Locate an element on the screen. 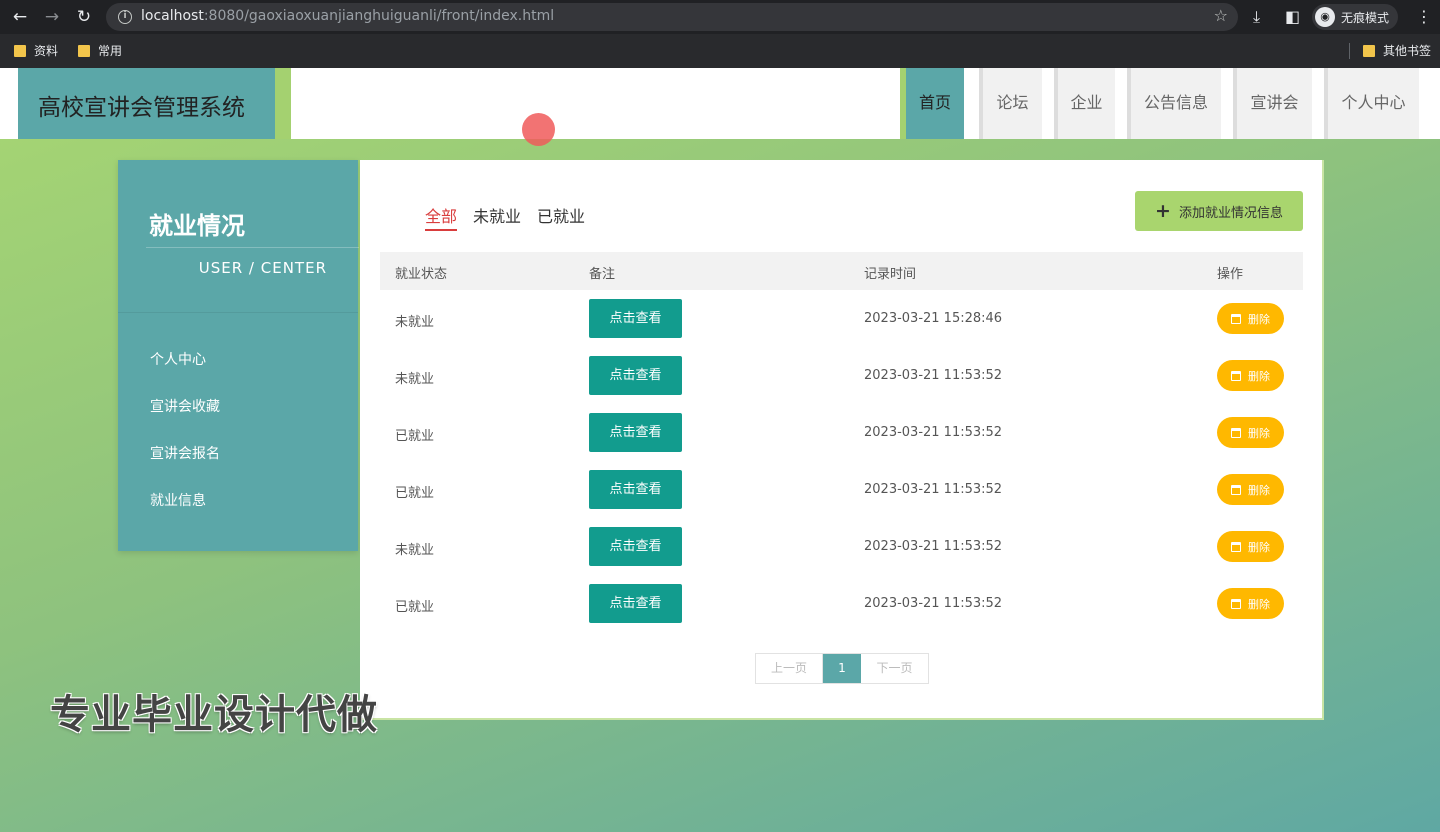 The height and width of the screenshot is (832, 1440). bookmarks-bar: 资料 常用 其他书签 is located at coordinates (720, 51).